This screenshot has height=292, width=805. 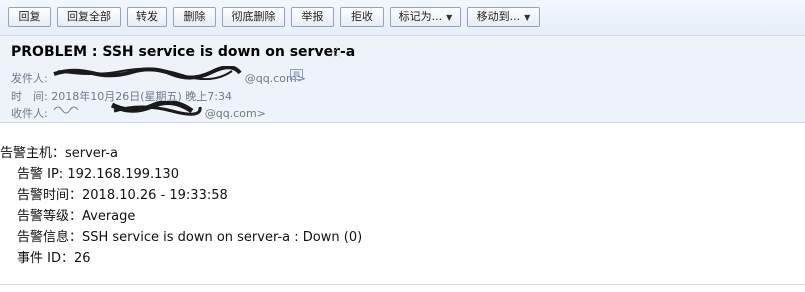 What do you see at coordinates (29, 113) in the screenshot?
I see `recipient-label: 收件人:` at bounding box center [29, 113].